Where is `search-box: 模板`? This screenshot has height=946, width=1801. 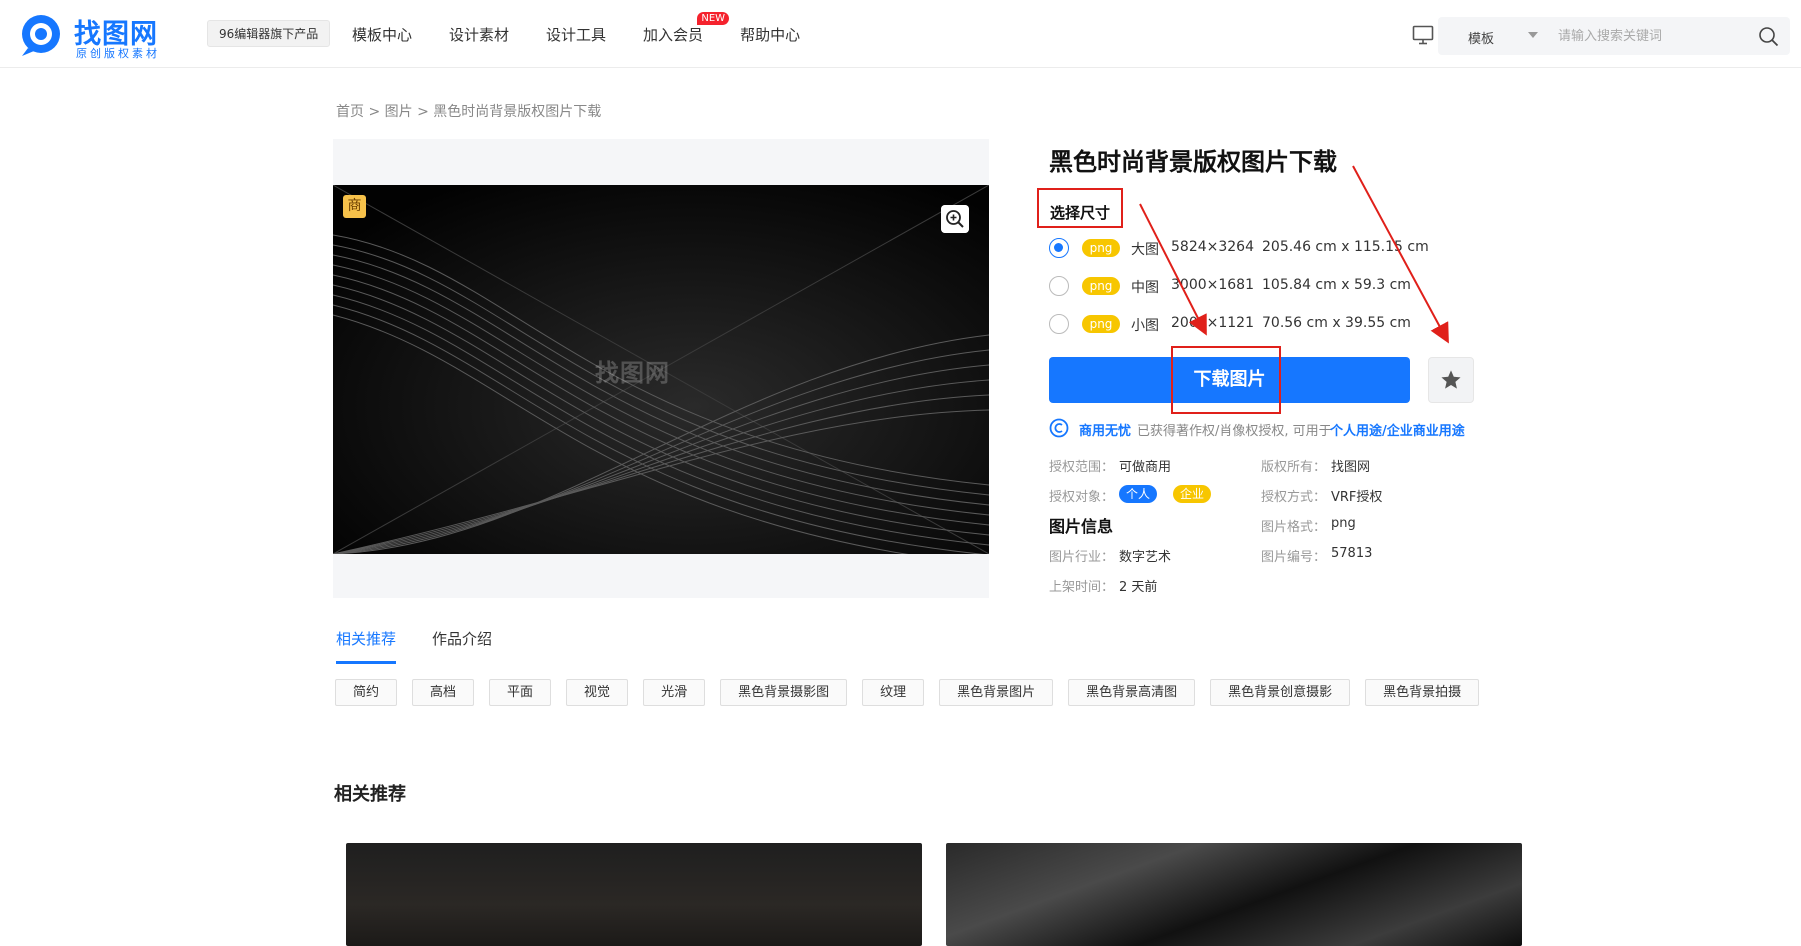 search-box: 模板 is located at coordinates (1614, 36).